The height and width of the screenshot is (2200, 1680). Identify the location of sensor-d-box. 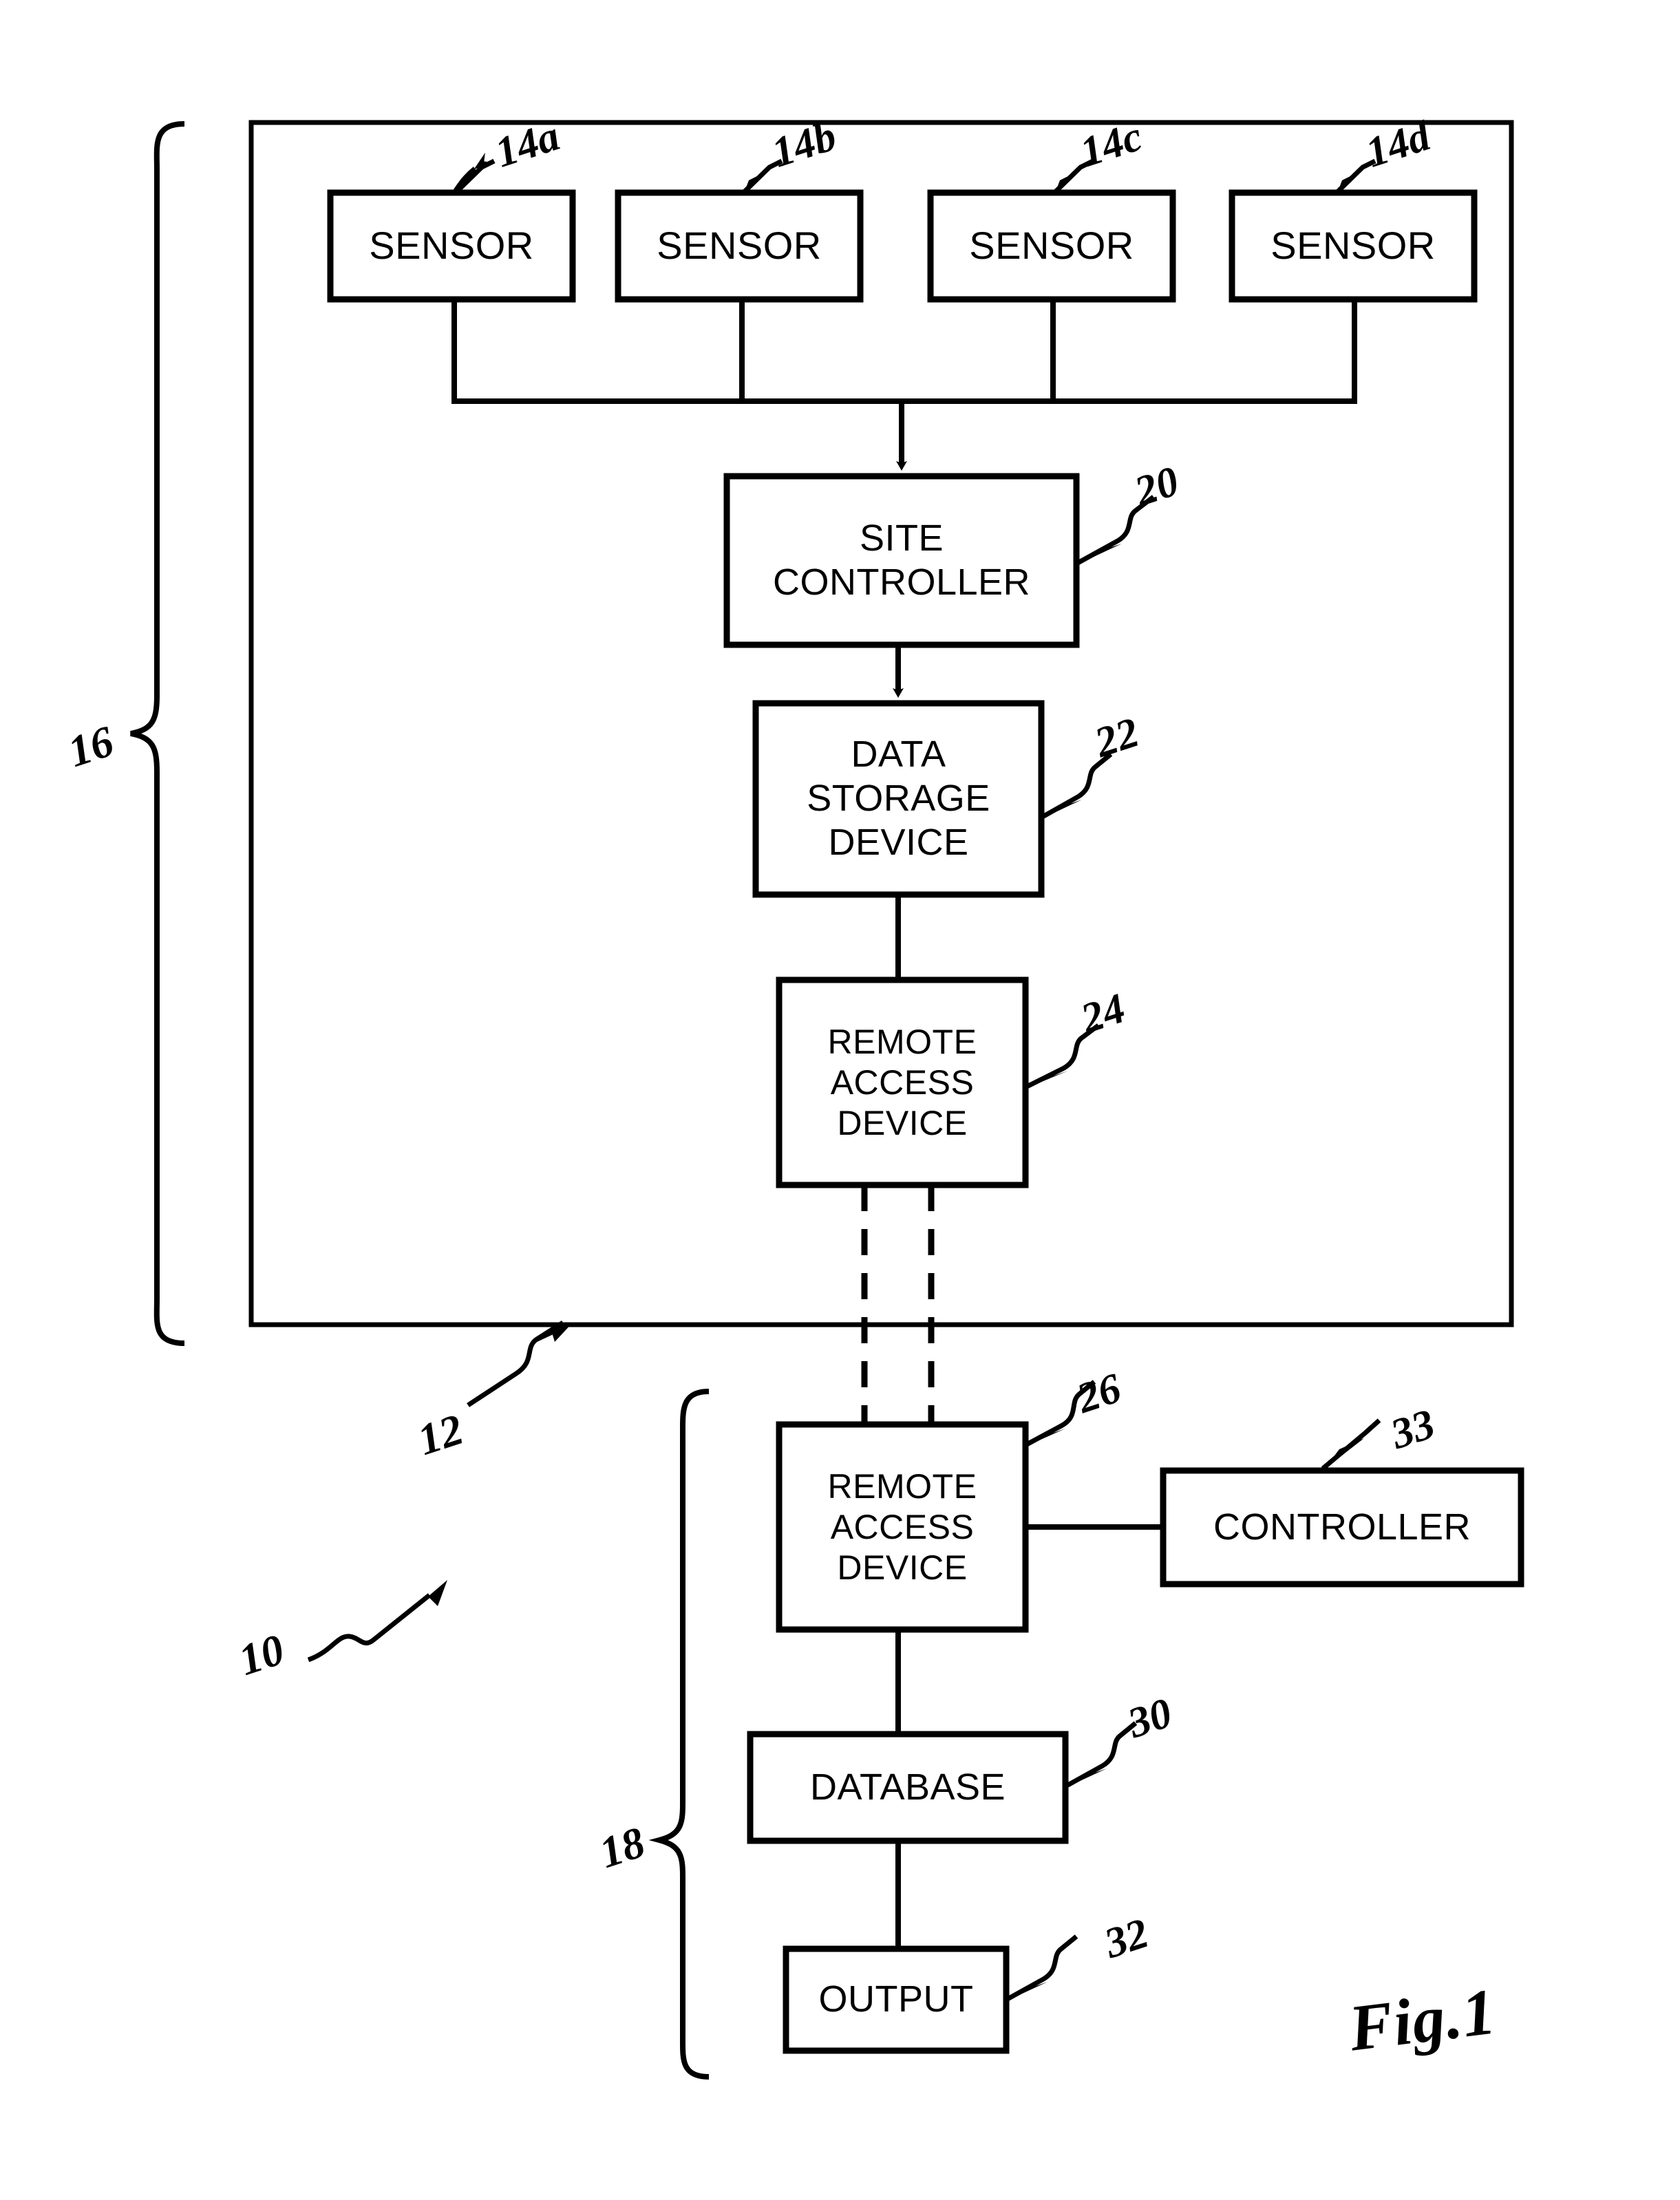
(1353, 246).